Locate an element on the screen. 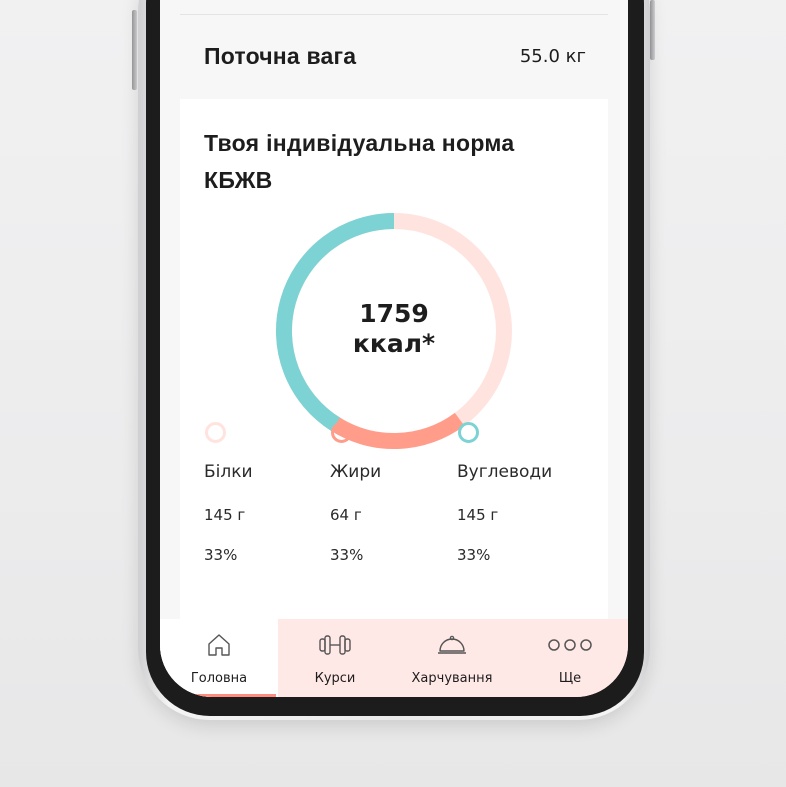 The image size is (786, 787). current-weight-value: 55.0 кг is located at coordinates (552, 56).